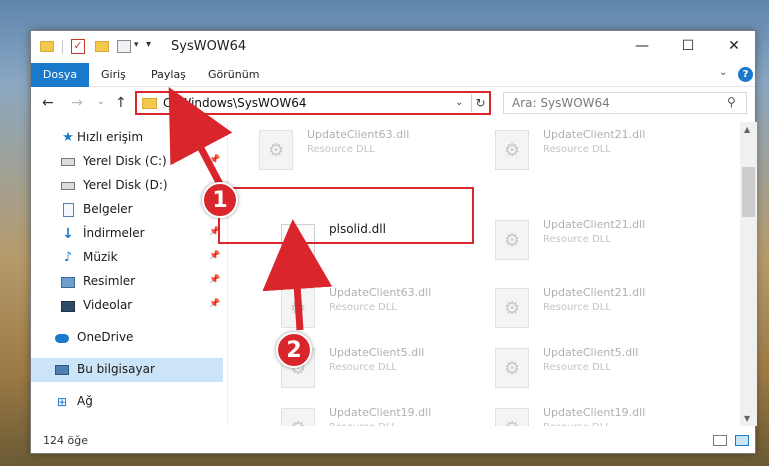 The height and width of the screenshot is (466, 769). Describe the element at coordinates (114, 233) in the screenshot. I see `sidebar-item-label: İndirmeler` at that location.